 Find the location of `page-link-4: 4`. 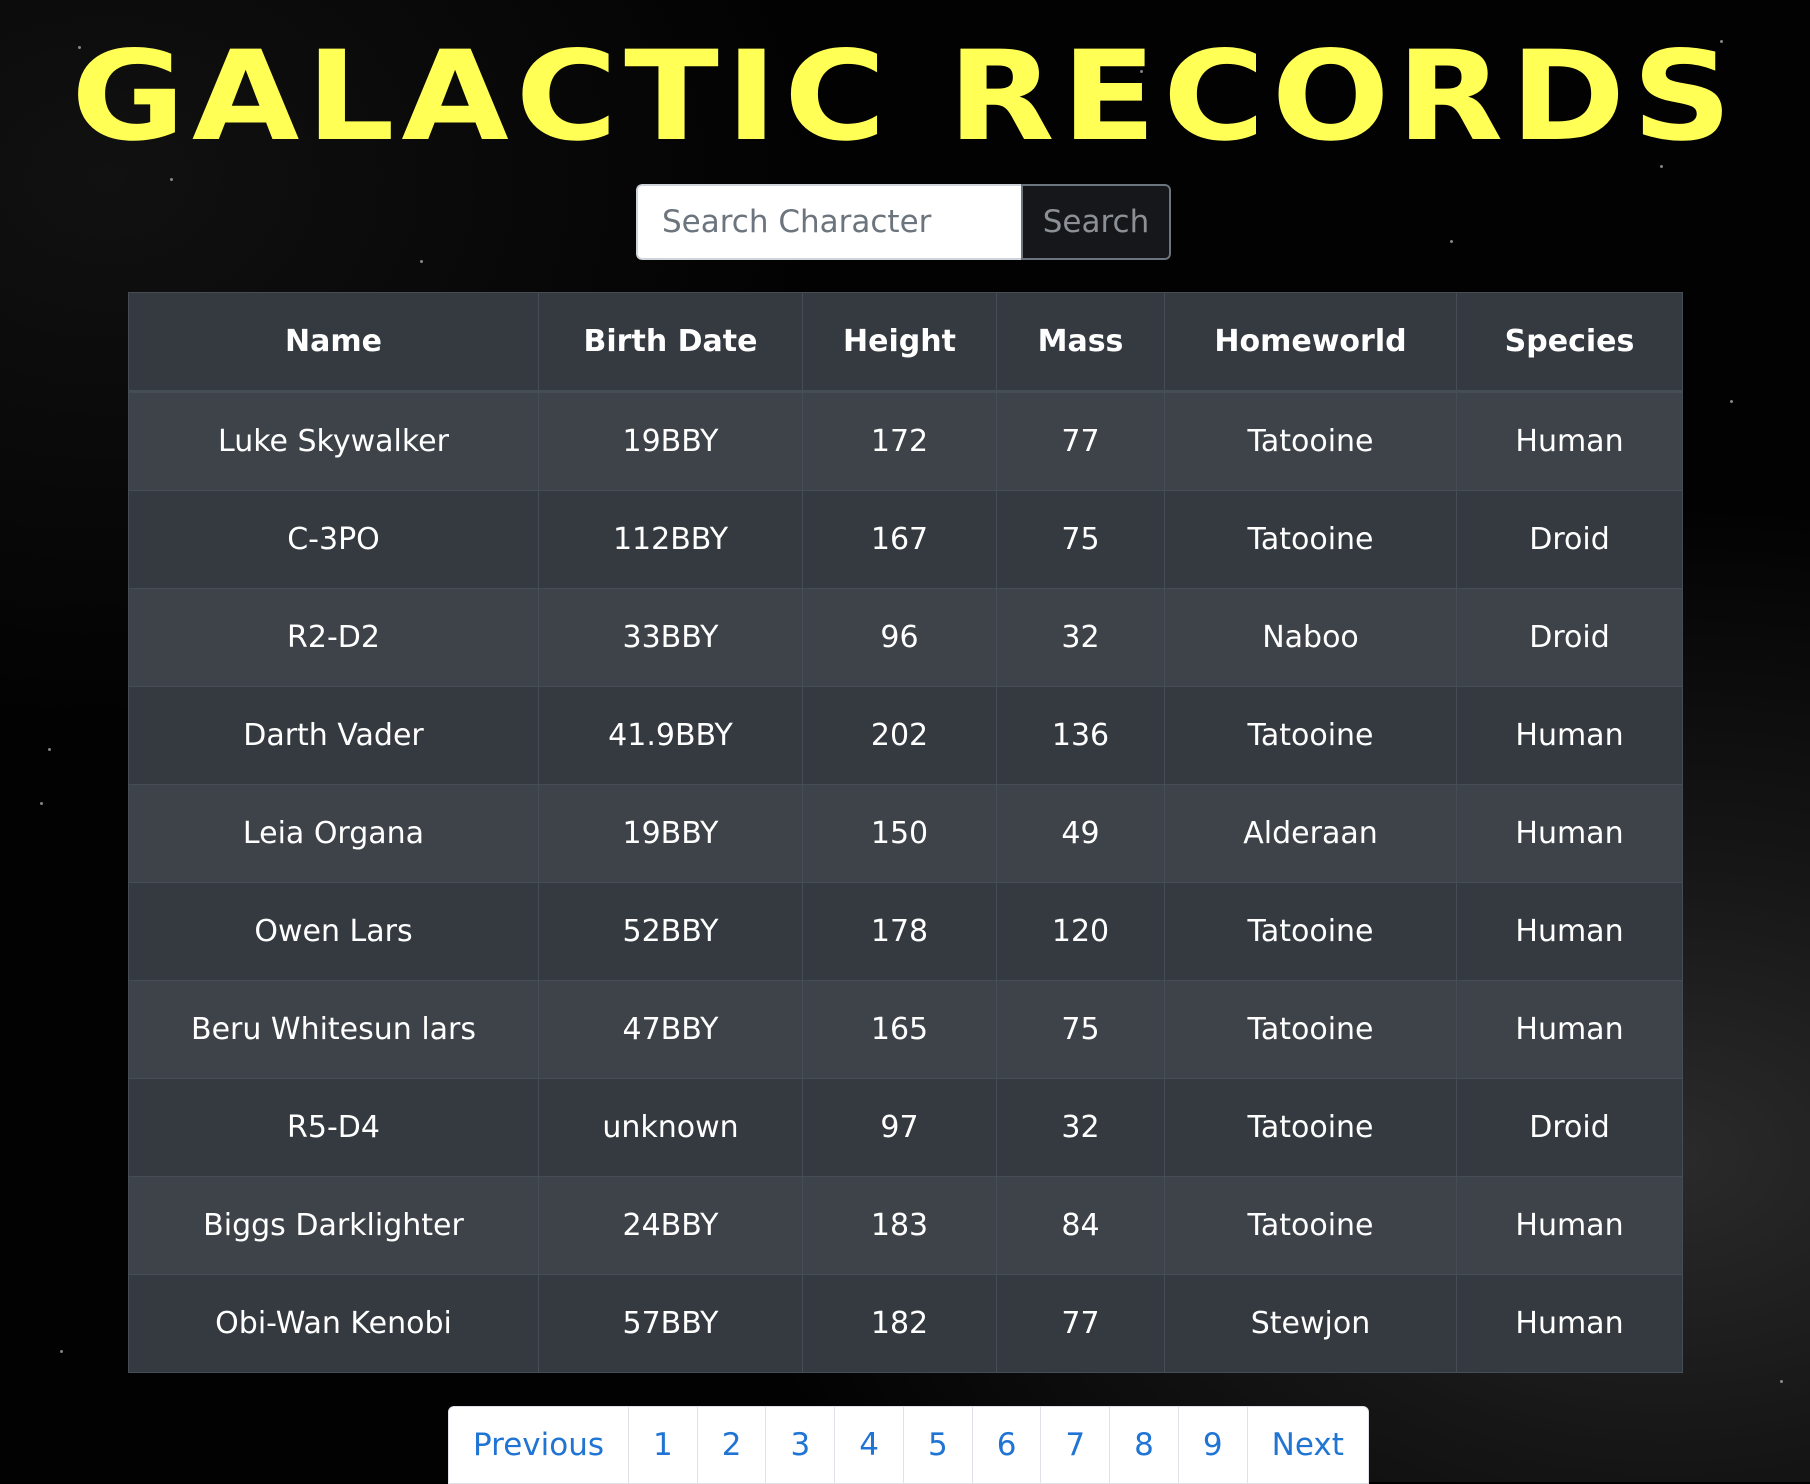

page-link-4: 4 is located at coordinates (869, 1445).